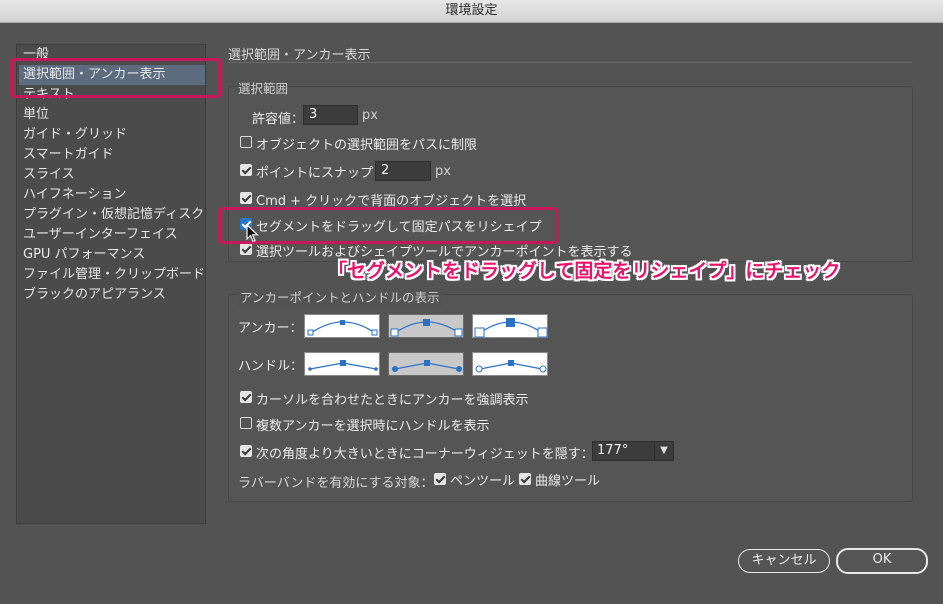 The height and width of the screenshot is (604, 943). What do you see at coordinates (373, 426) in the screenshot?
I see `multi-handles-label: 複数アンカーを選択時にハンドルを表示` at bounding box center [373, 426].